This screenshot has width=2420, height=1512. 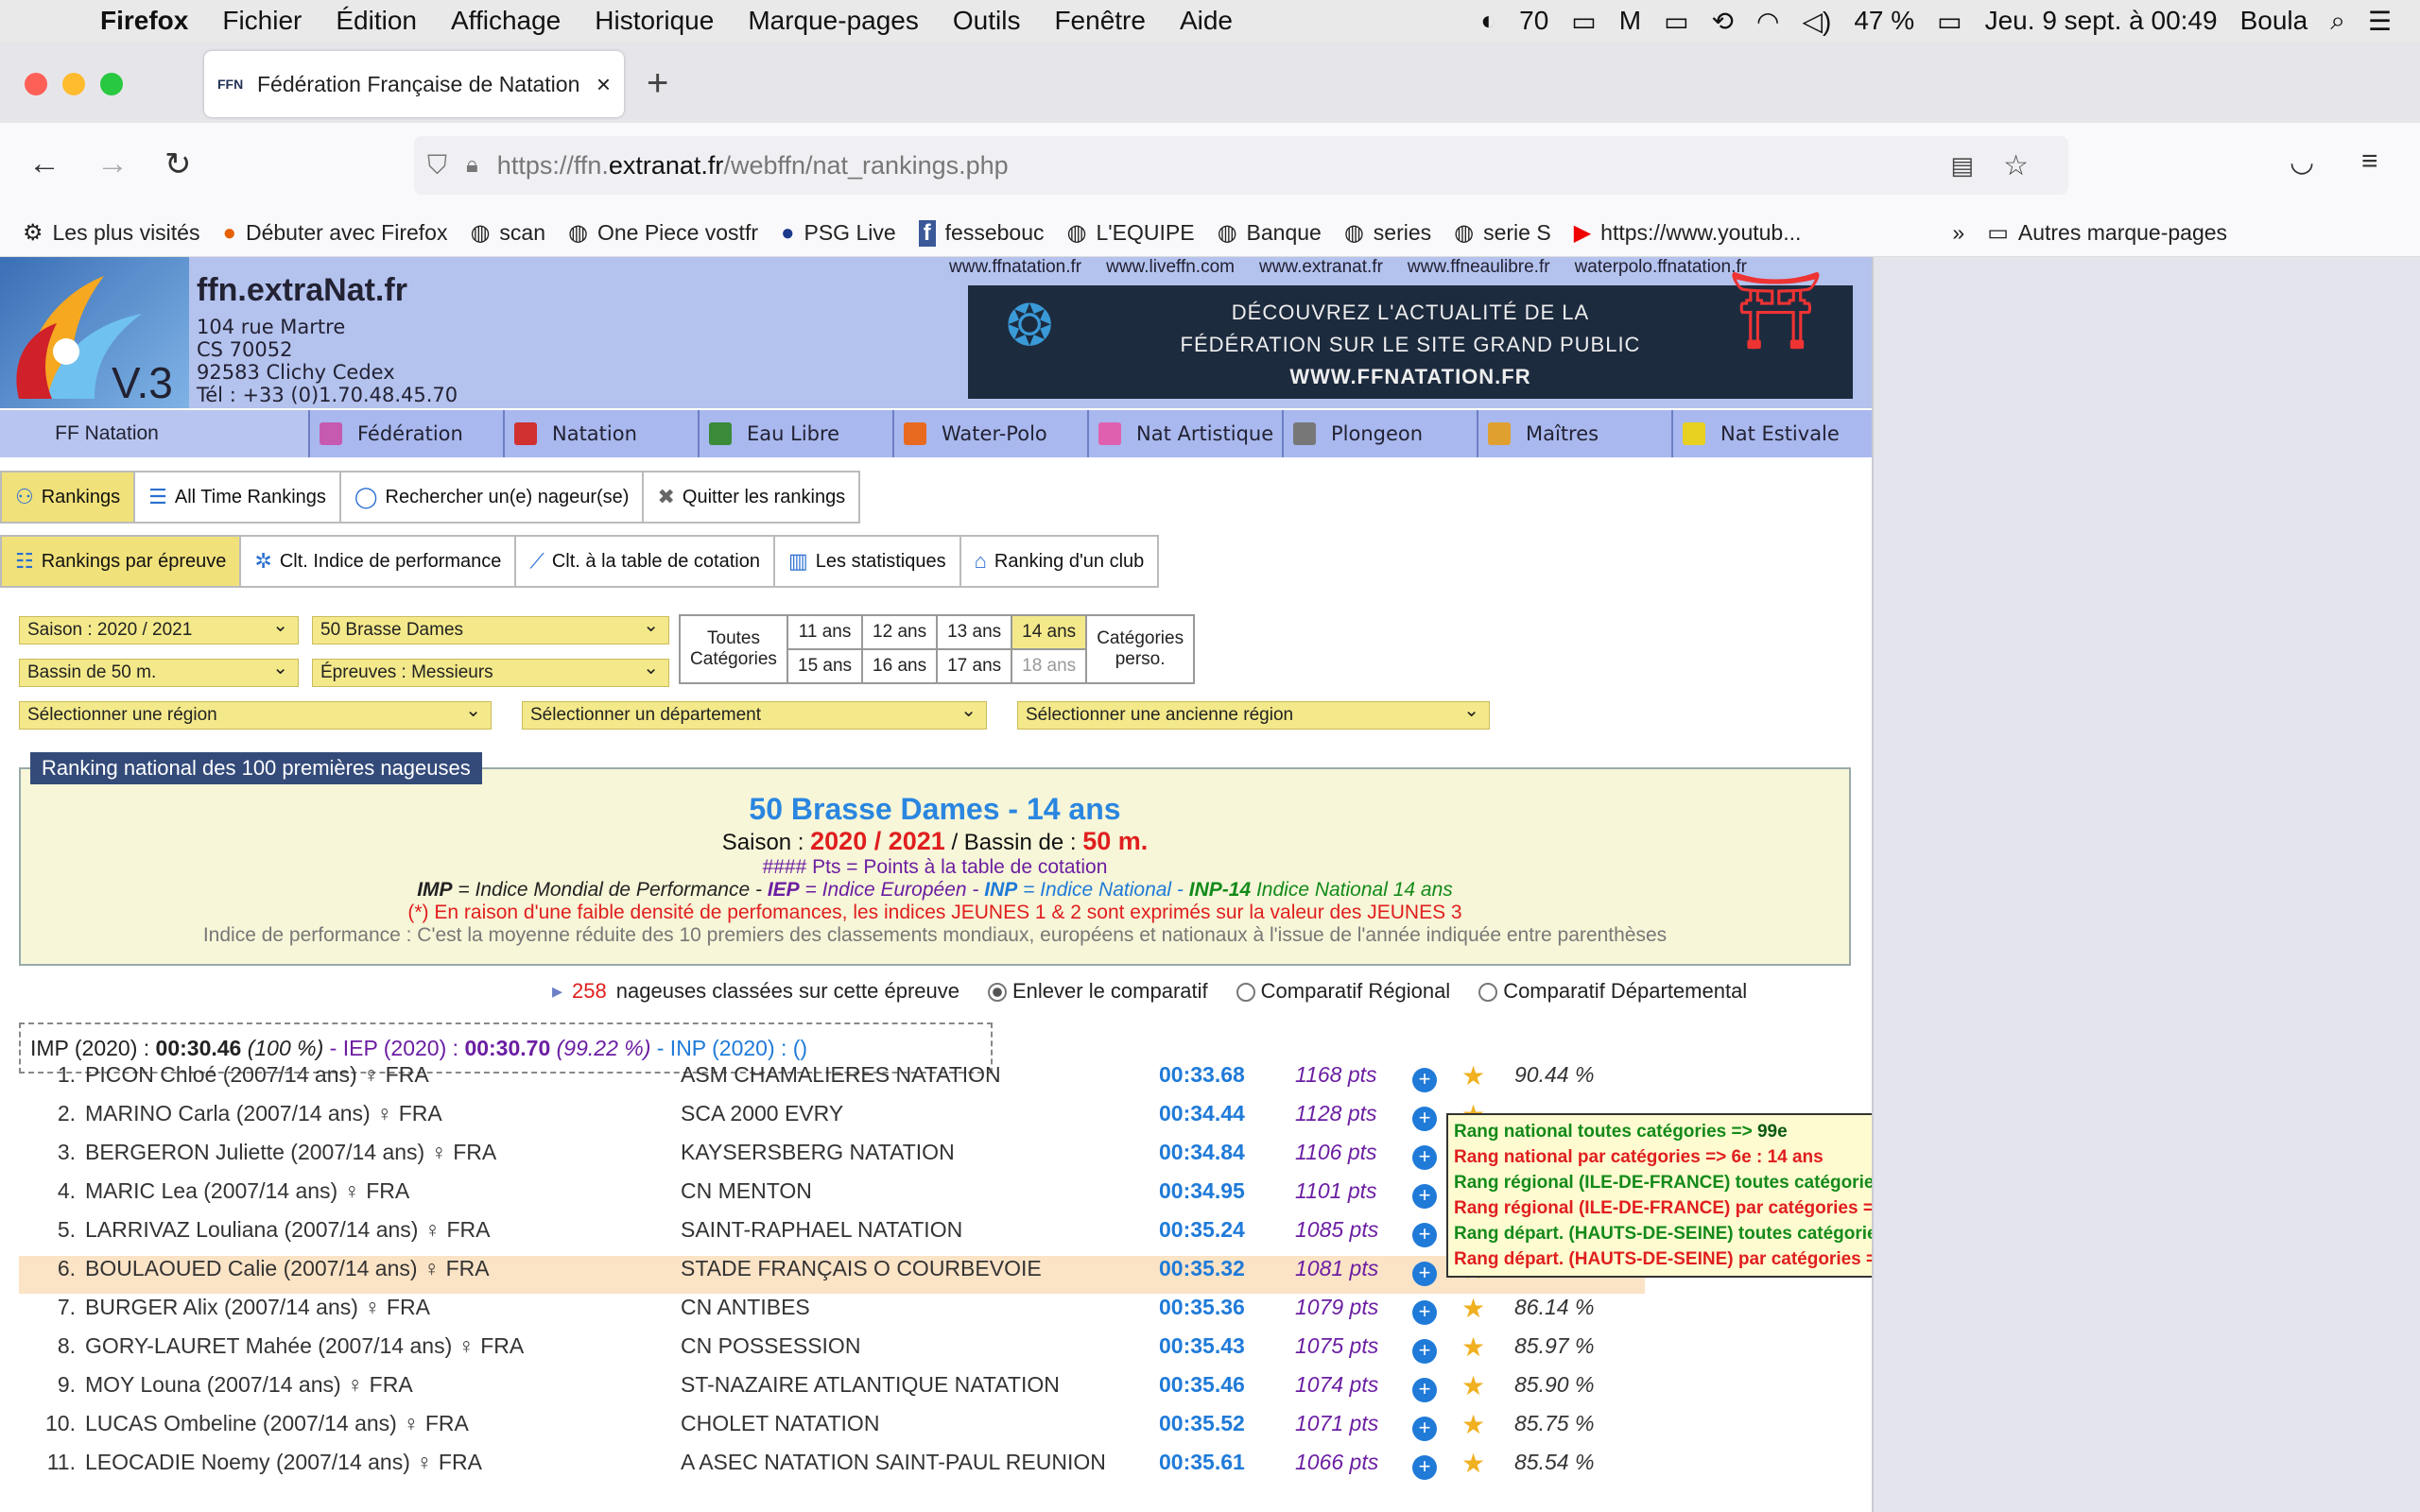 I want to click on bookmark-plus-visites: ⚙ Les plus visités, so click(x=111, y=233).